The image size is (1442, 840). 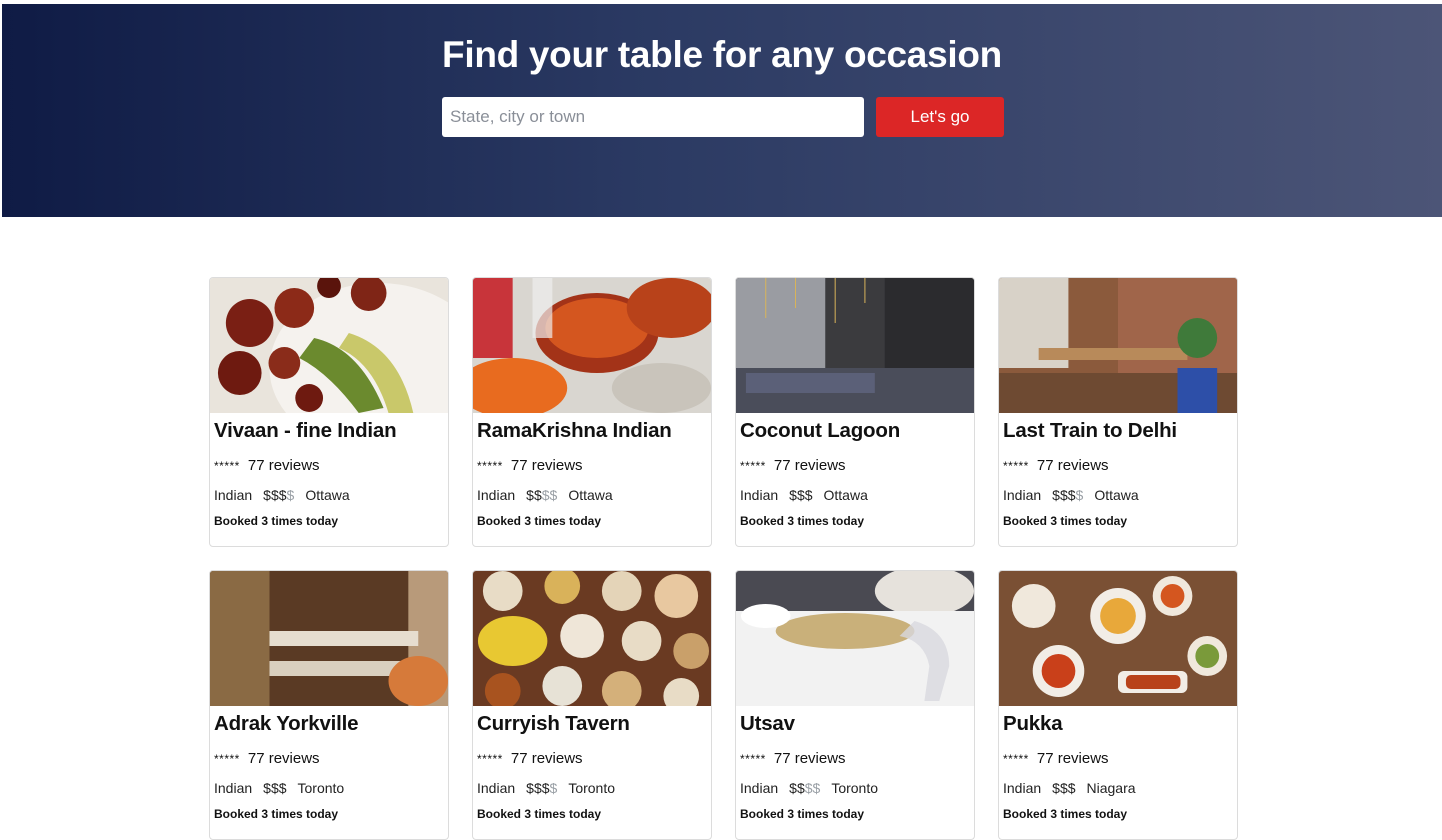 I want to click on meta-row: Indian $$$ Toronto, so click(x=329, y=781).